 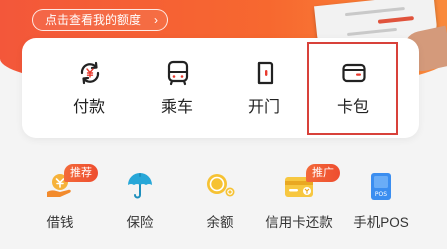 I want to click on yuan-cycle-icon, so click(x=90, y=73).